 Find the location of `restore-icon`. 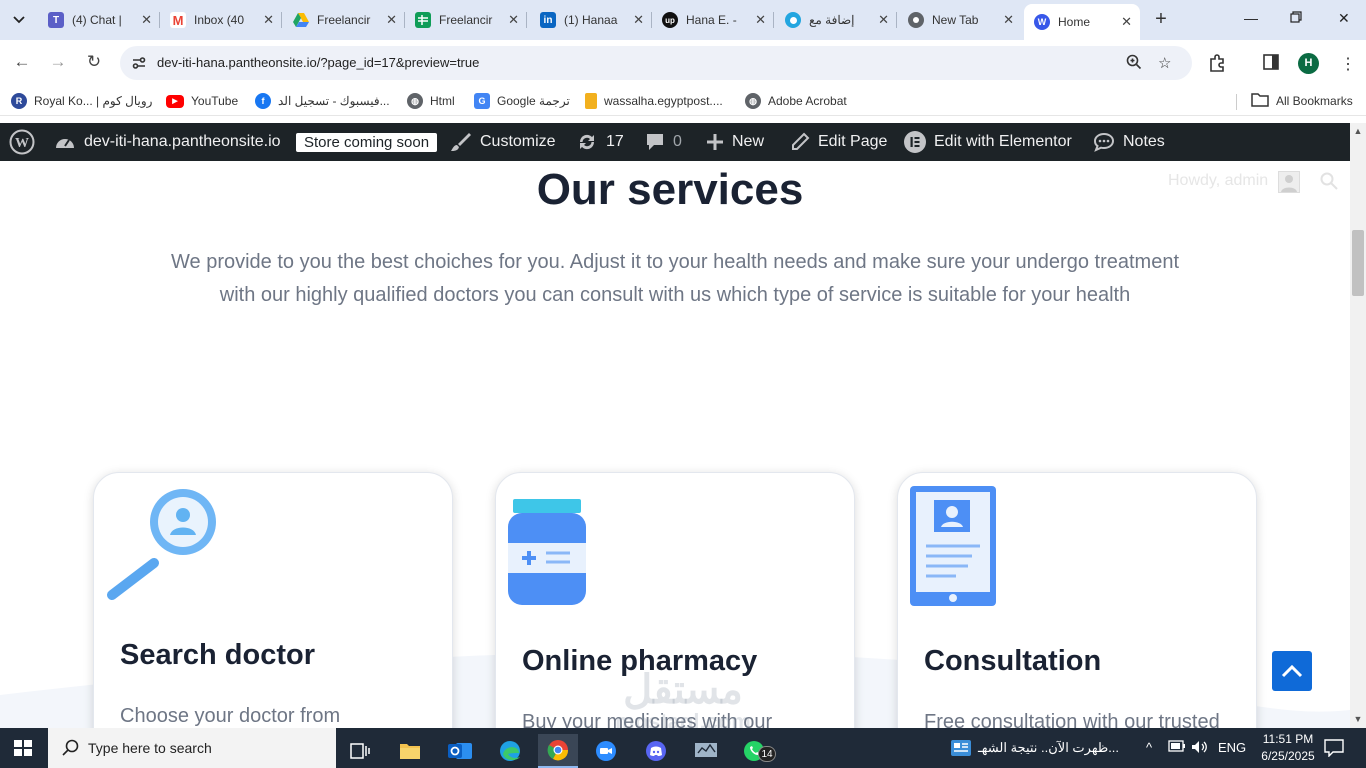

restore-icon is located at coordinates (1296, 17).